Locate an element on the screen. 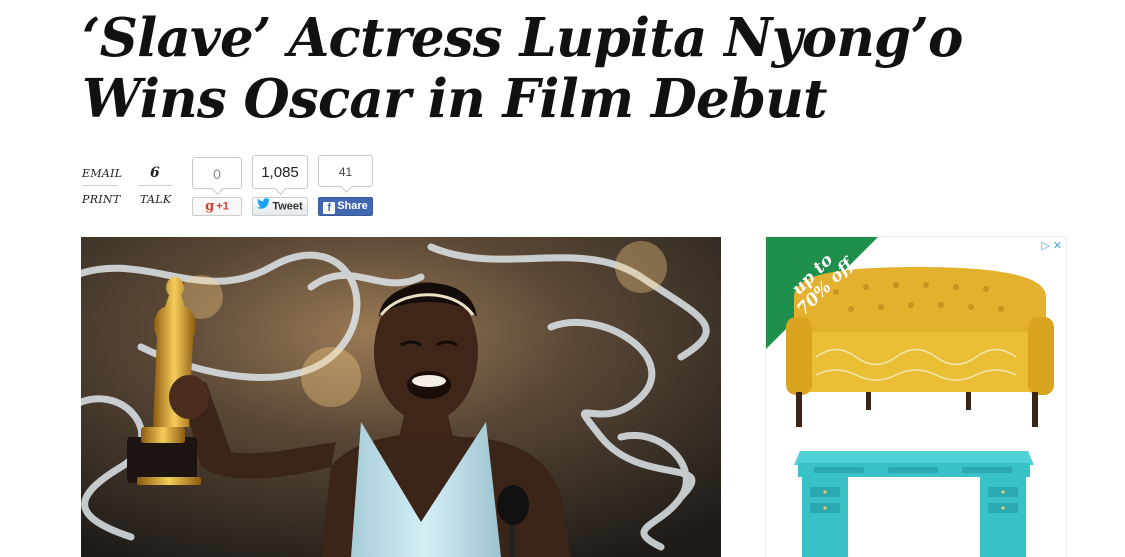 The width and height of the screenshot is (1125, 557). headline-line-1: ‘Slave’ Actress Lupita Nyong’o is located at coordinates (522, 38).